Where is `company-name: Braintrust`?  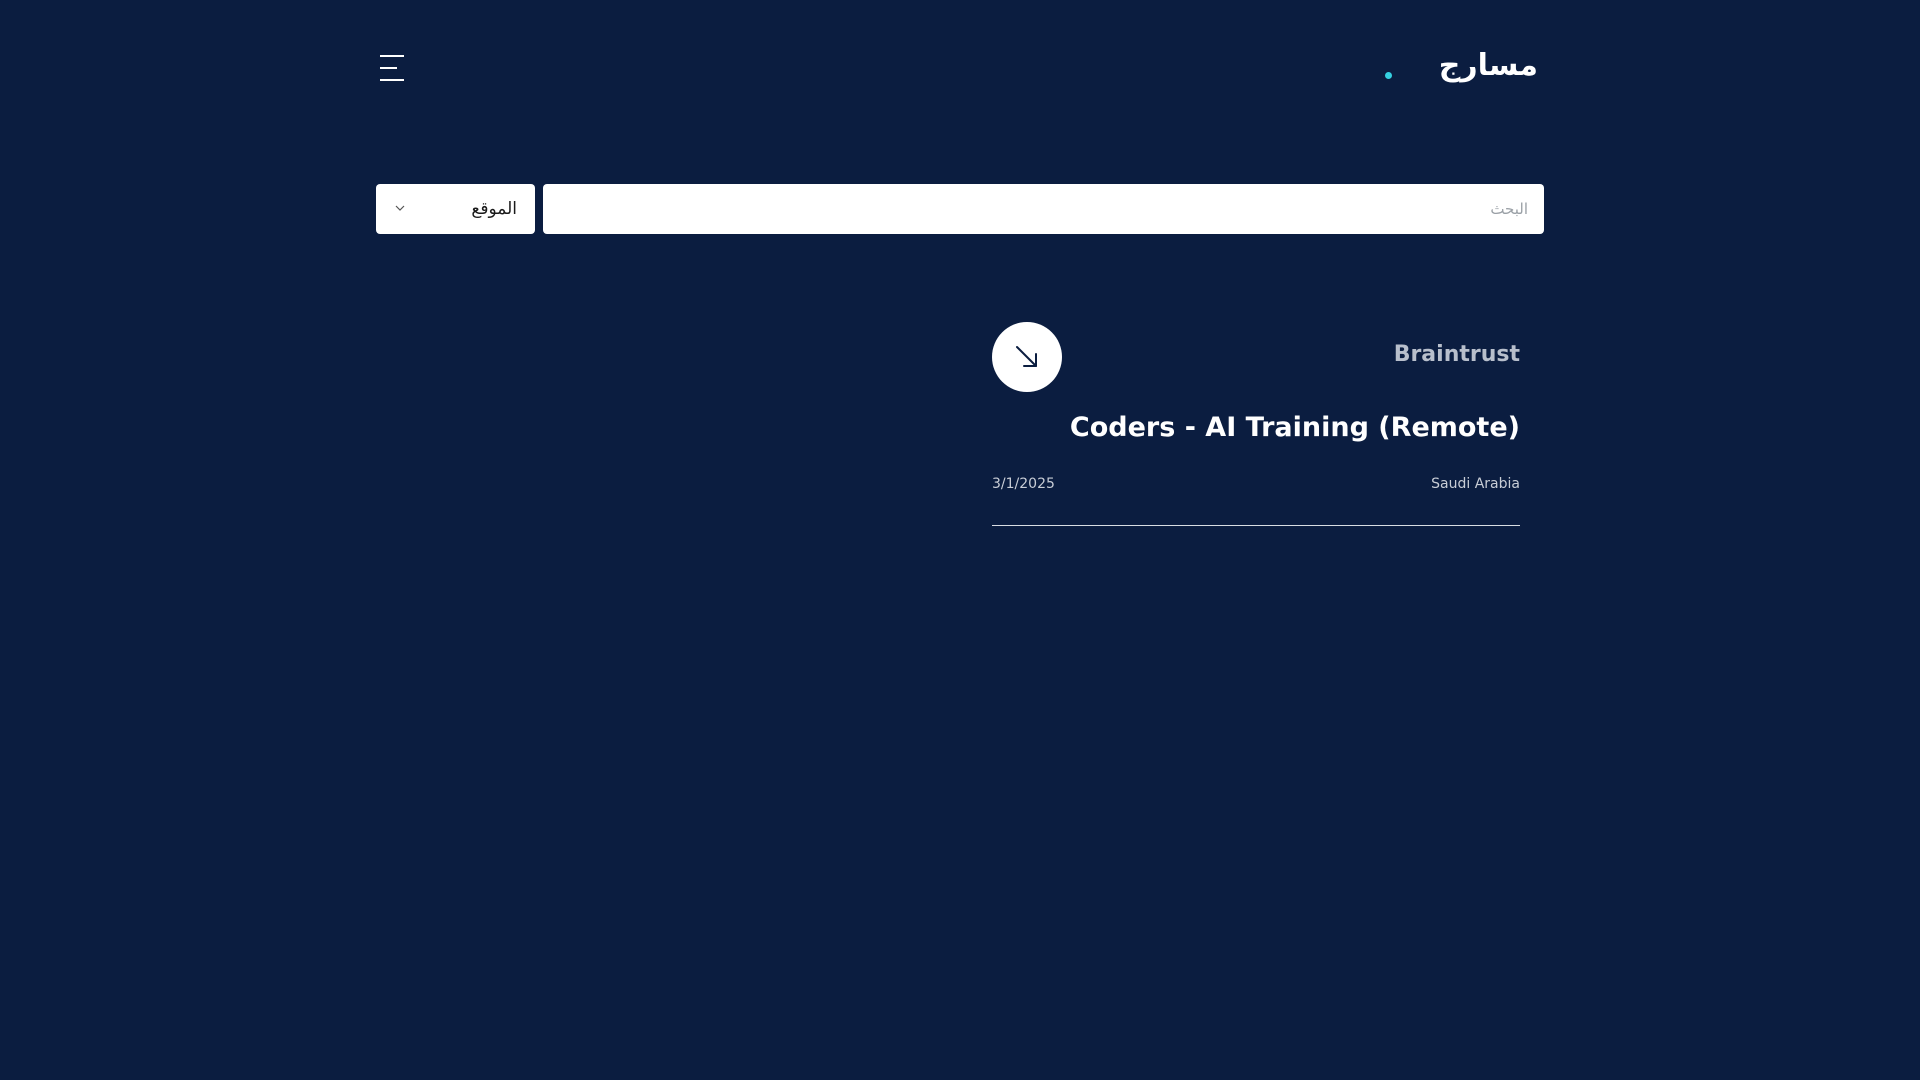
company-name: Braintrust is located at coordinates (1456, 354).